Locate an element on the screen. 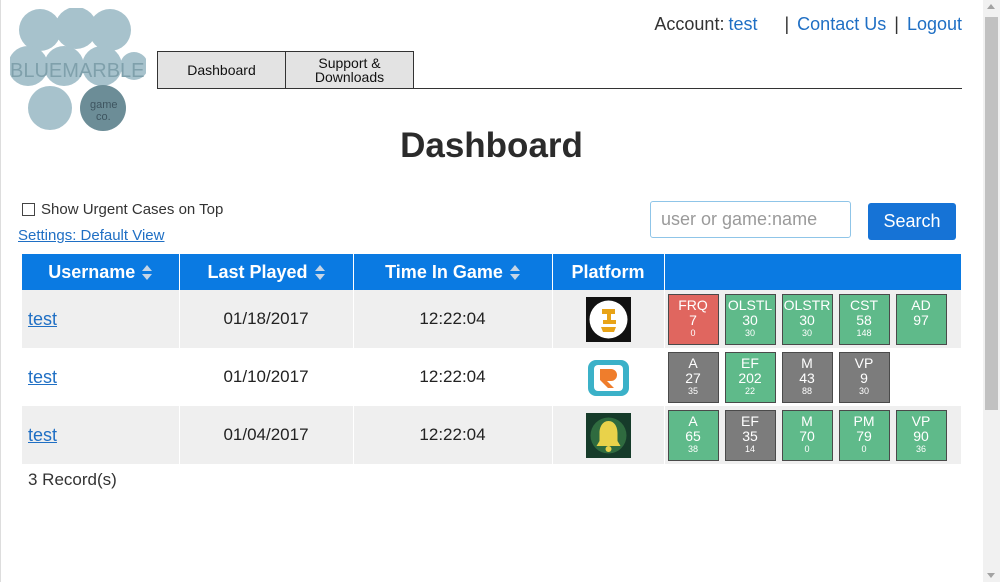 Image resolution: width=1000 pixels, height=582 pixels. score-badge: A 27 35 is located at coordinates (693, 377).